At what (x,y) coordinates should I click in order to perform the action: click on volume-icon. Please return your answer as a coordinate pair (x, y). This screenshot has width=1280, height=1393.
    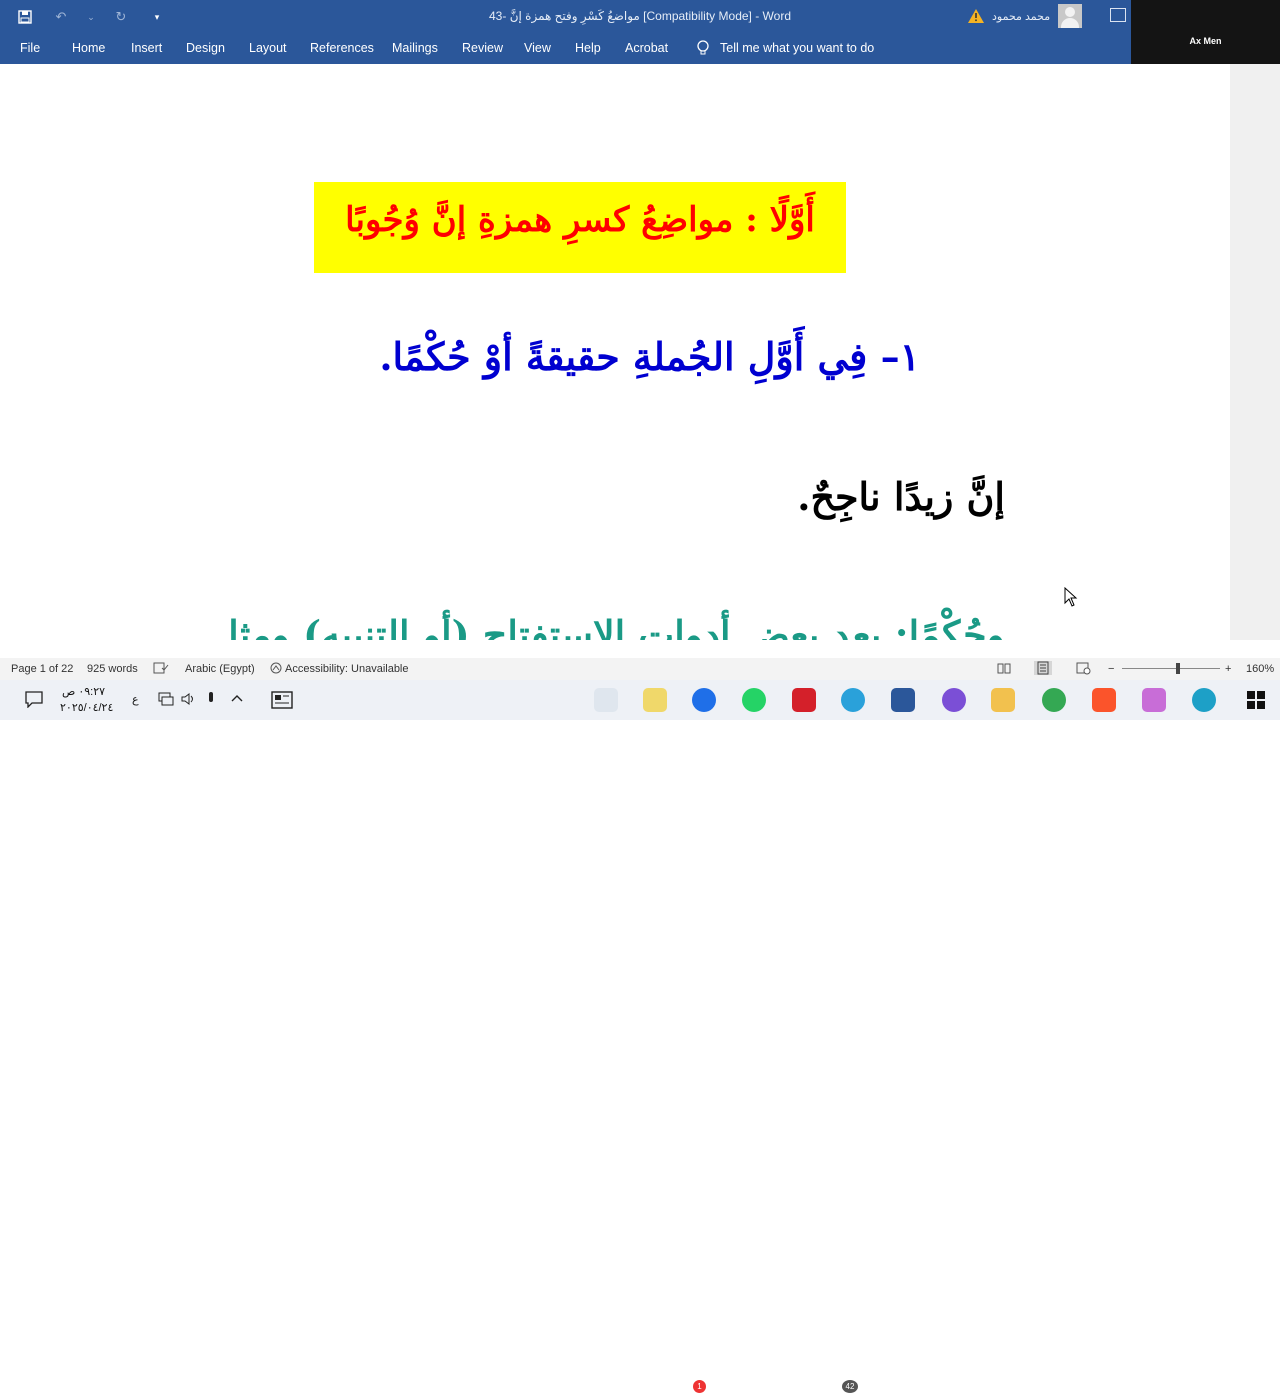
    Looking at the image, I should click on (189, 699).